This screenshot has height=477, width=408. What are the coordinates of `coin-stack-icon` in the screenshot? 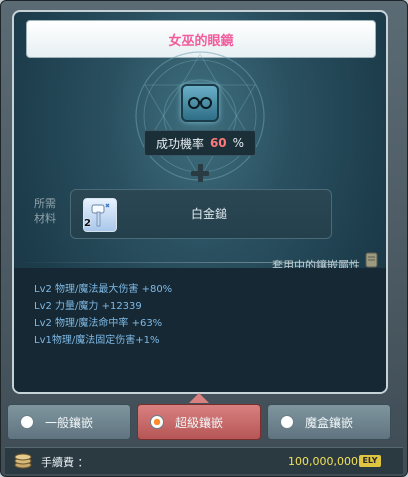 It's located at (23, 461).